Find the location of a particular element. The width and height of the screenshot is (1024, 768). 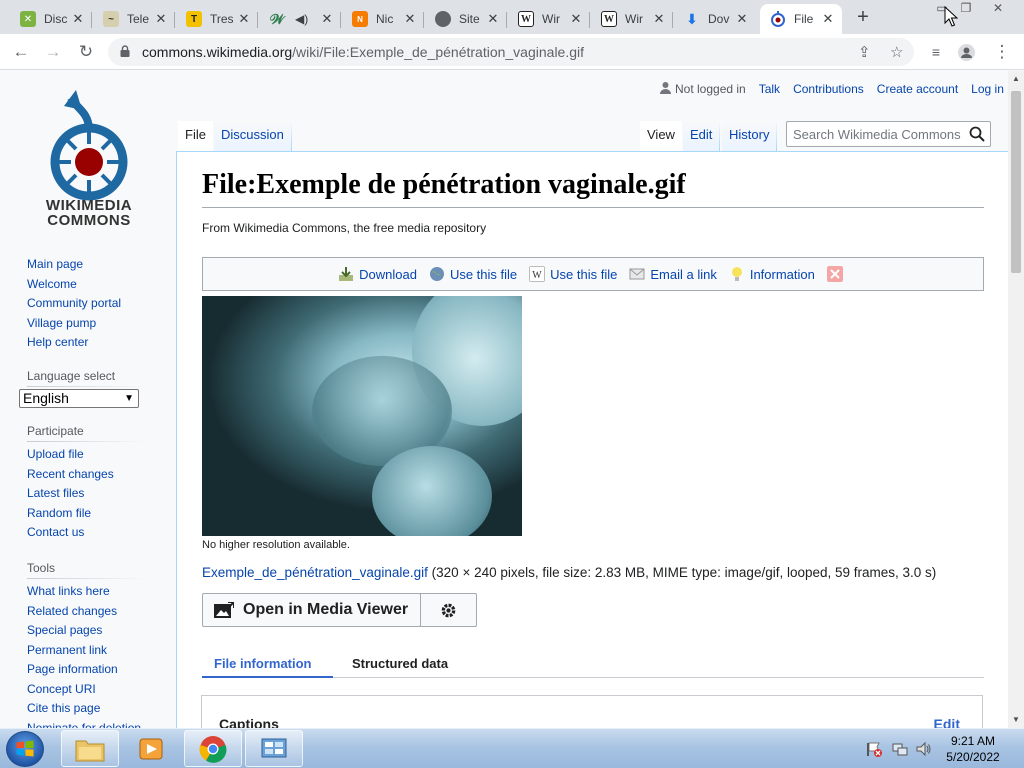

mouse-cursor-icon is located at coordinates (951, 16).